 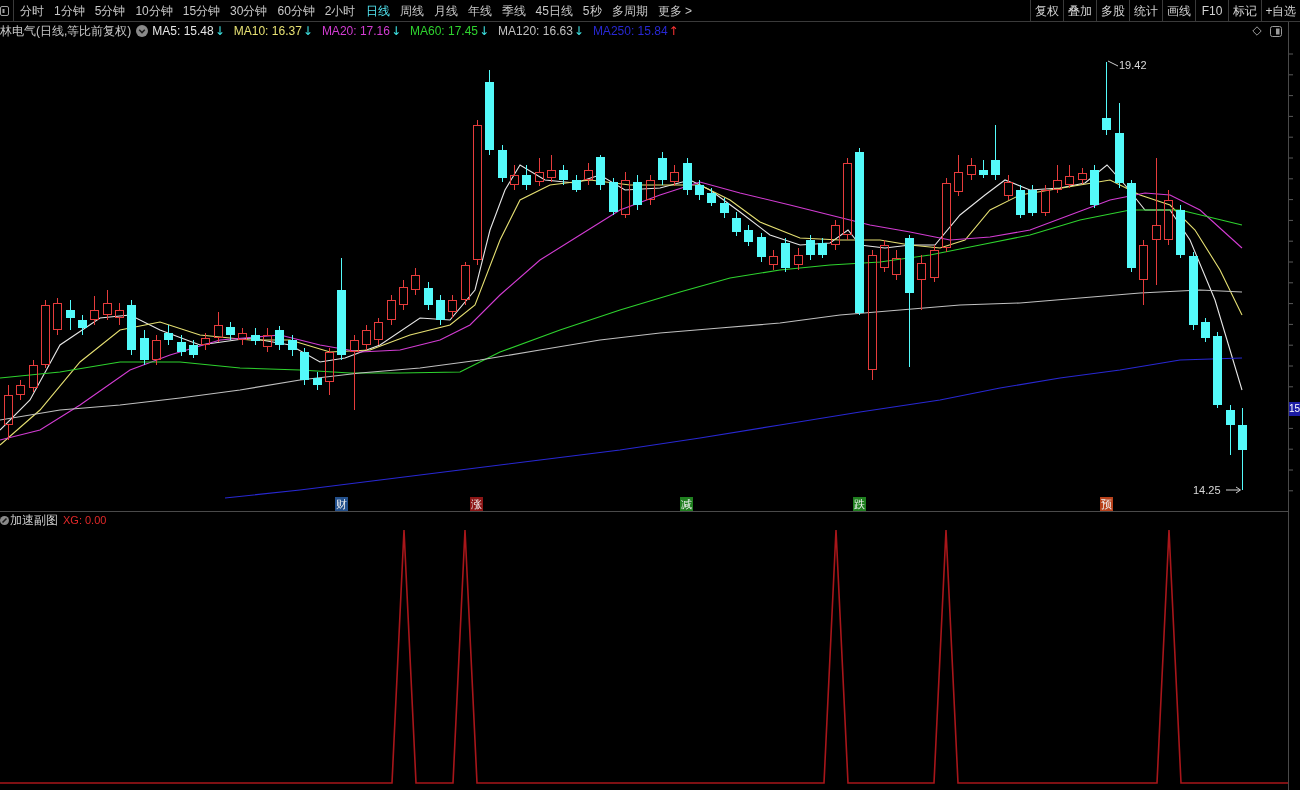 I want to click on moving-average-value: MA20: 17.16, so click(x=355, y=31).